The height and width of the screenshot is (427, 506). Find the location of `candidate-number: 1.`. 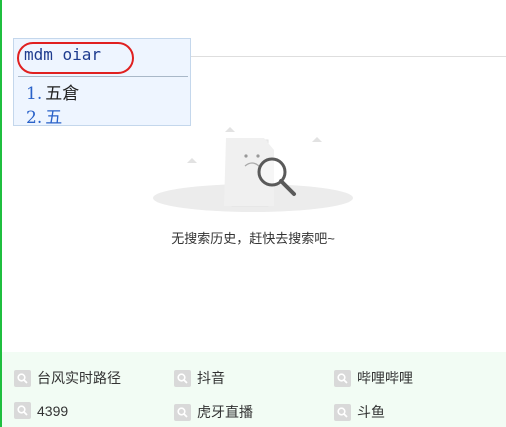

candidate-number: 1. is located at coordinates (34, 94).